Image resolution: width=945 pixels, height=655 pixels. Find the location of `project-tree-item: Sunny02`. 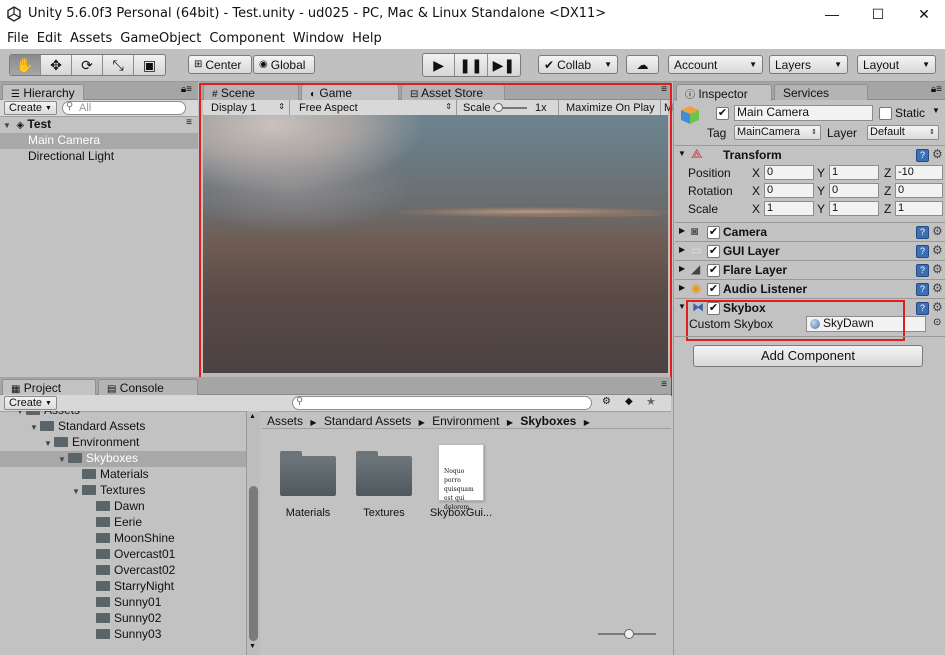

project-tree-item: Sunny02 is located at coordinates (123, 619).